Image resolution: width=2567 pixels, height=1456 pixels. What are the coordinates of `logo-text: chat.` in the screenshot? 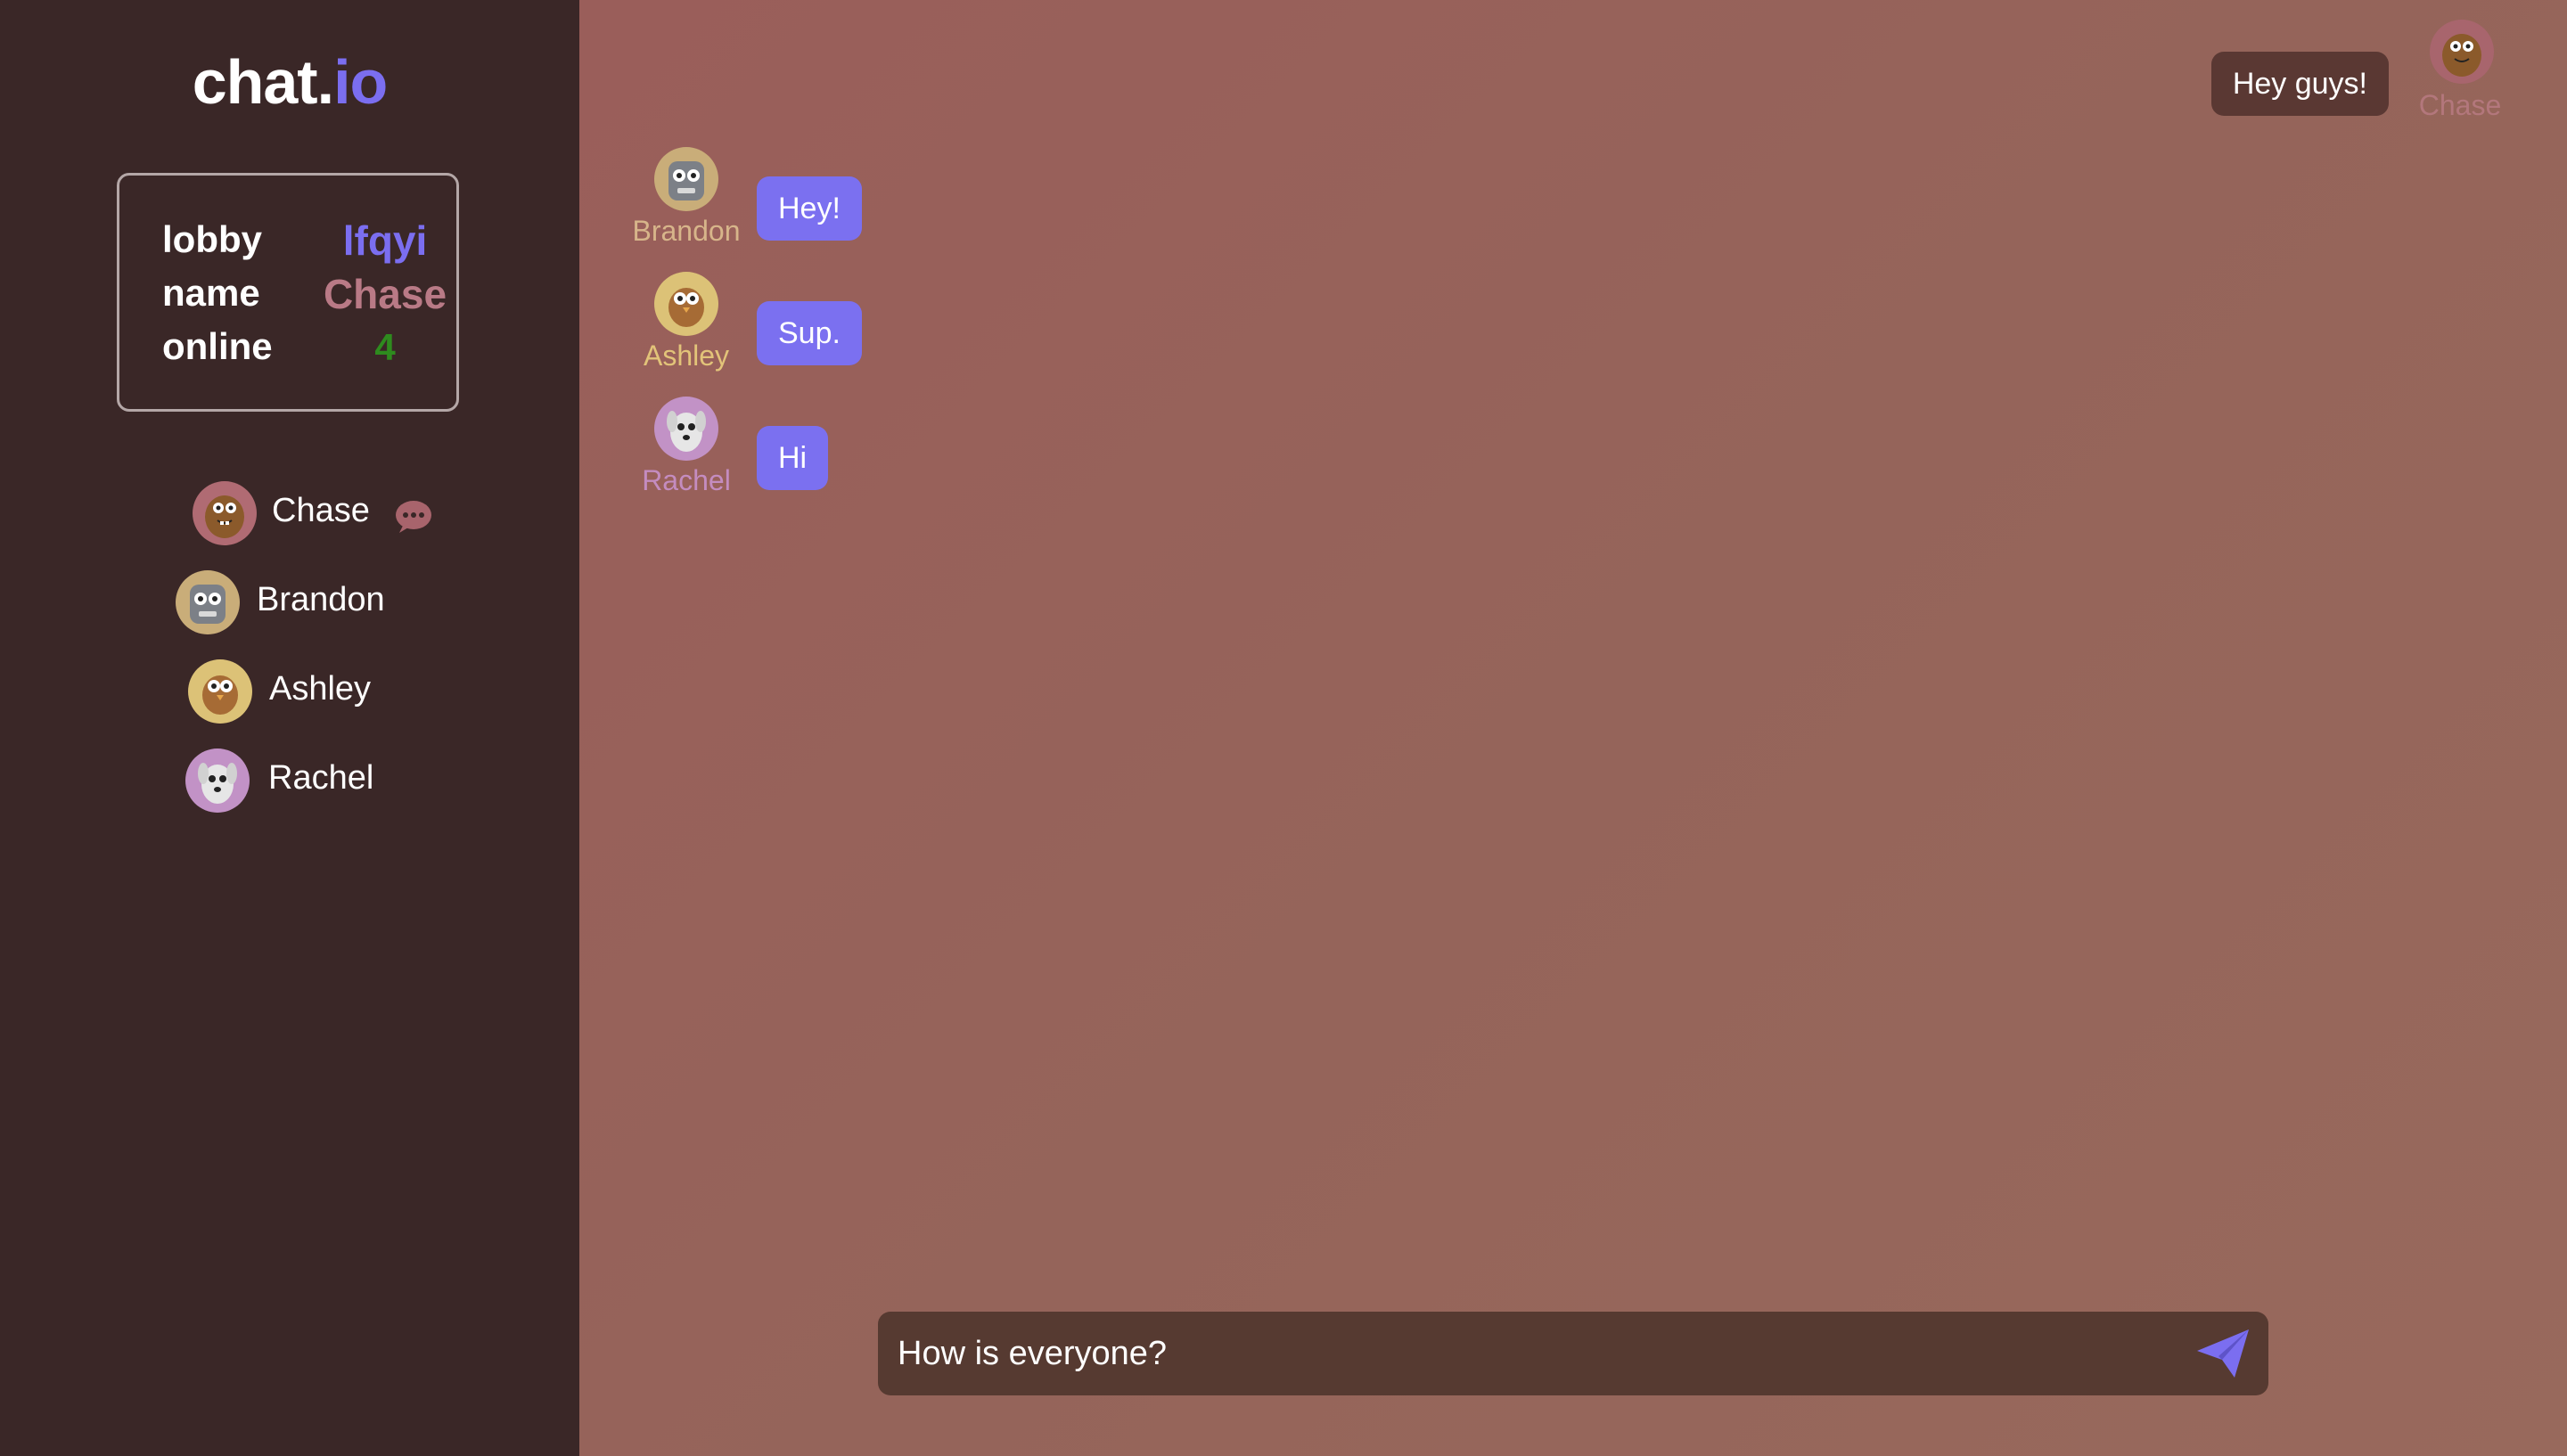 It's located at (263, 82).